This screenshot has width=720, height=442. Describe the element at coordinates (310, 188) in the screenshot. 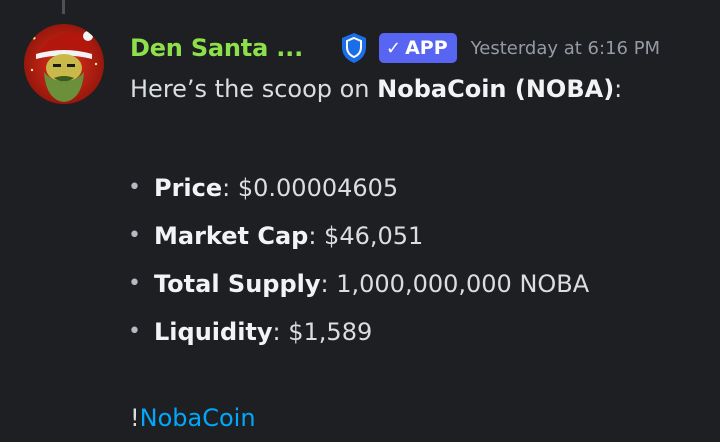

I see `stat-value: : $0.00004605` at that location.